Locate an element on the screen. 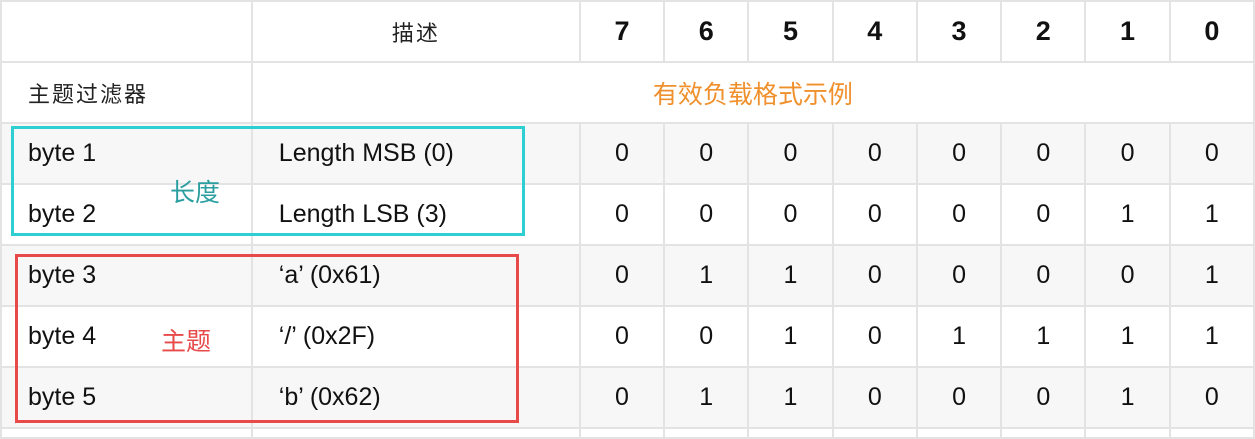  subheader-row: 主题过滤器 有效负载格式示例 is located at coordinates (627, 92).